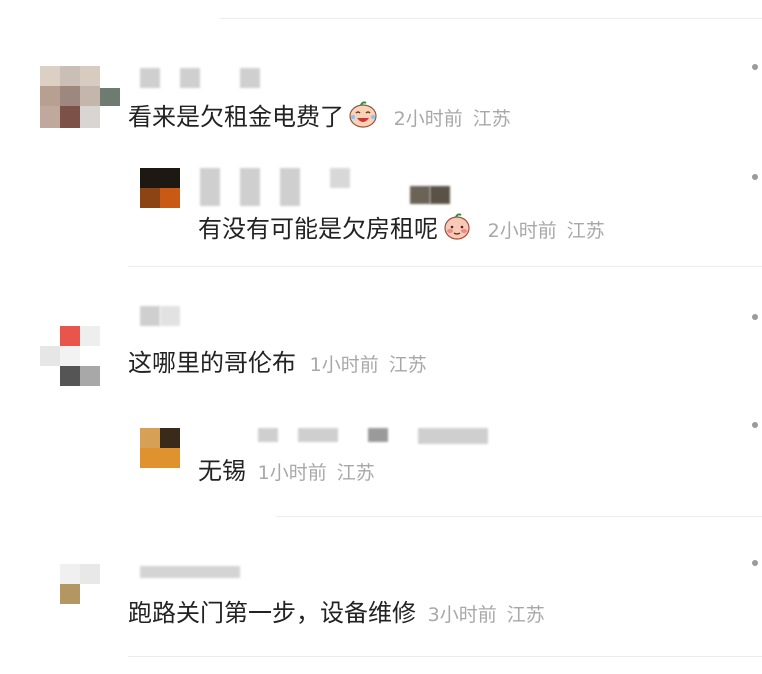 This screenshot has height=674, width=762. Describe the element at coordinates (445, 455) in the screenshot. I see `reply-item: 无锡 1小时前 江苏` at that location.